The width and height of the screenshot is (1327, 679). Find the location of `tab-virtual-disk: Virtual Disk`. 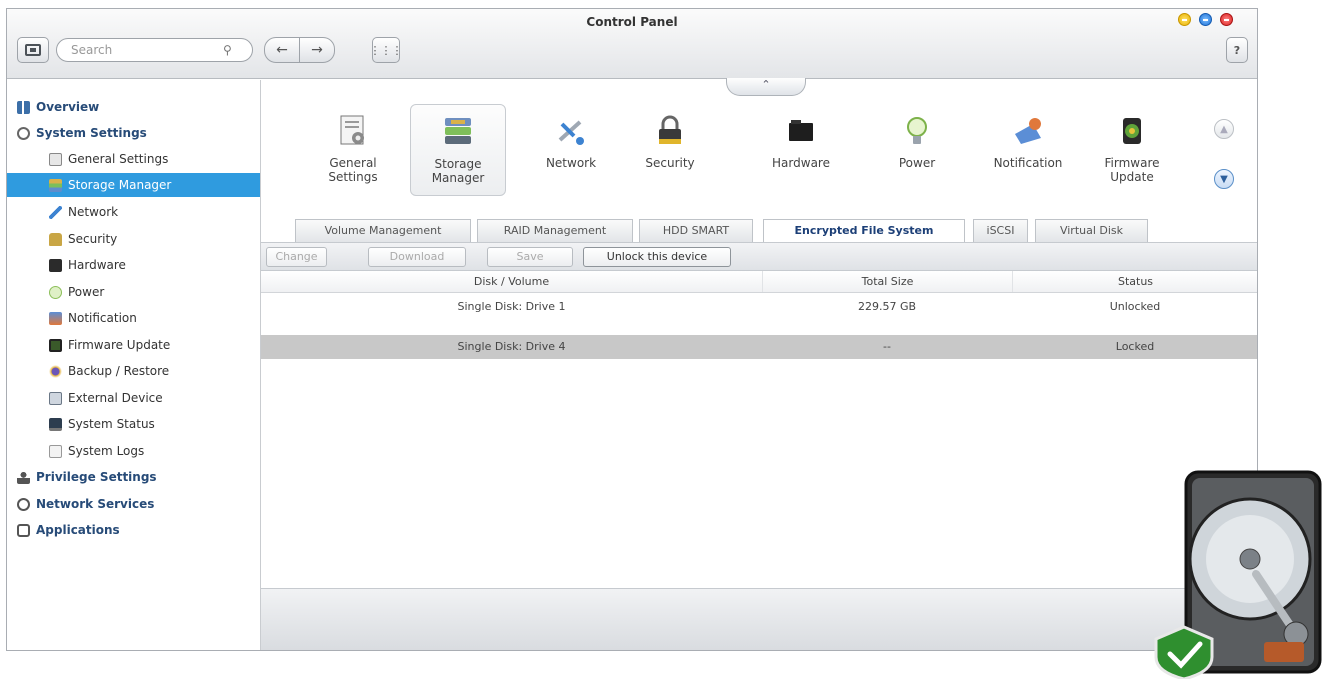

tab-virtual-disk: Virtual Disk is located at coordinates (1091, 231).